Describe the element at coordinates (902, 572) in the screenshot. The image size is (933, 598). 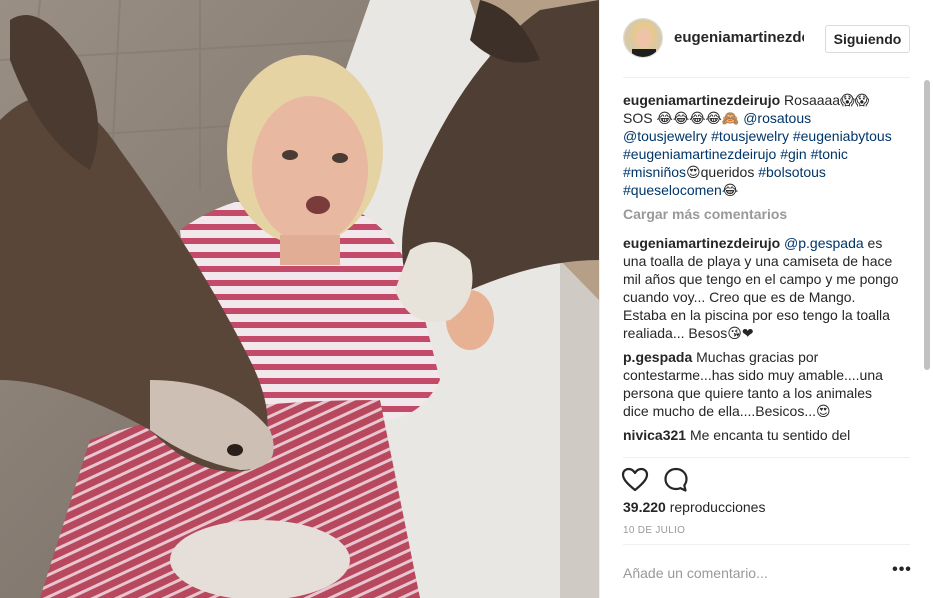
I see `more-options-icon: •••` at that location.